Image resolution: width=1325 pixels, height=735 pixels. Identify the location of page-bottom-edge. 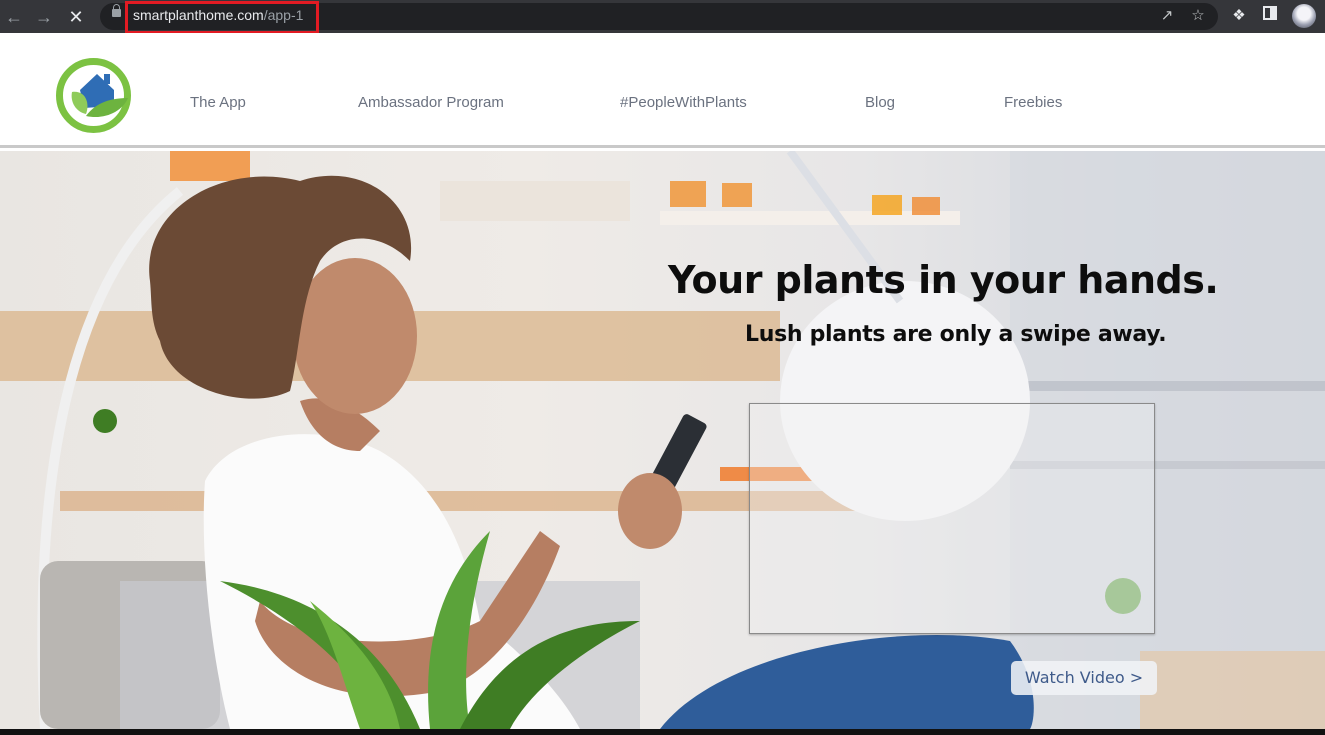
(662, 732).